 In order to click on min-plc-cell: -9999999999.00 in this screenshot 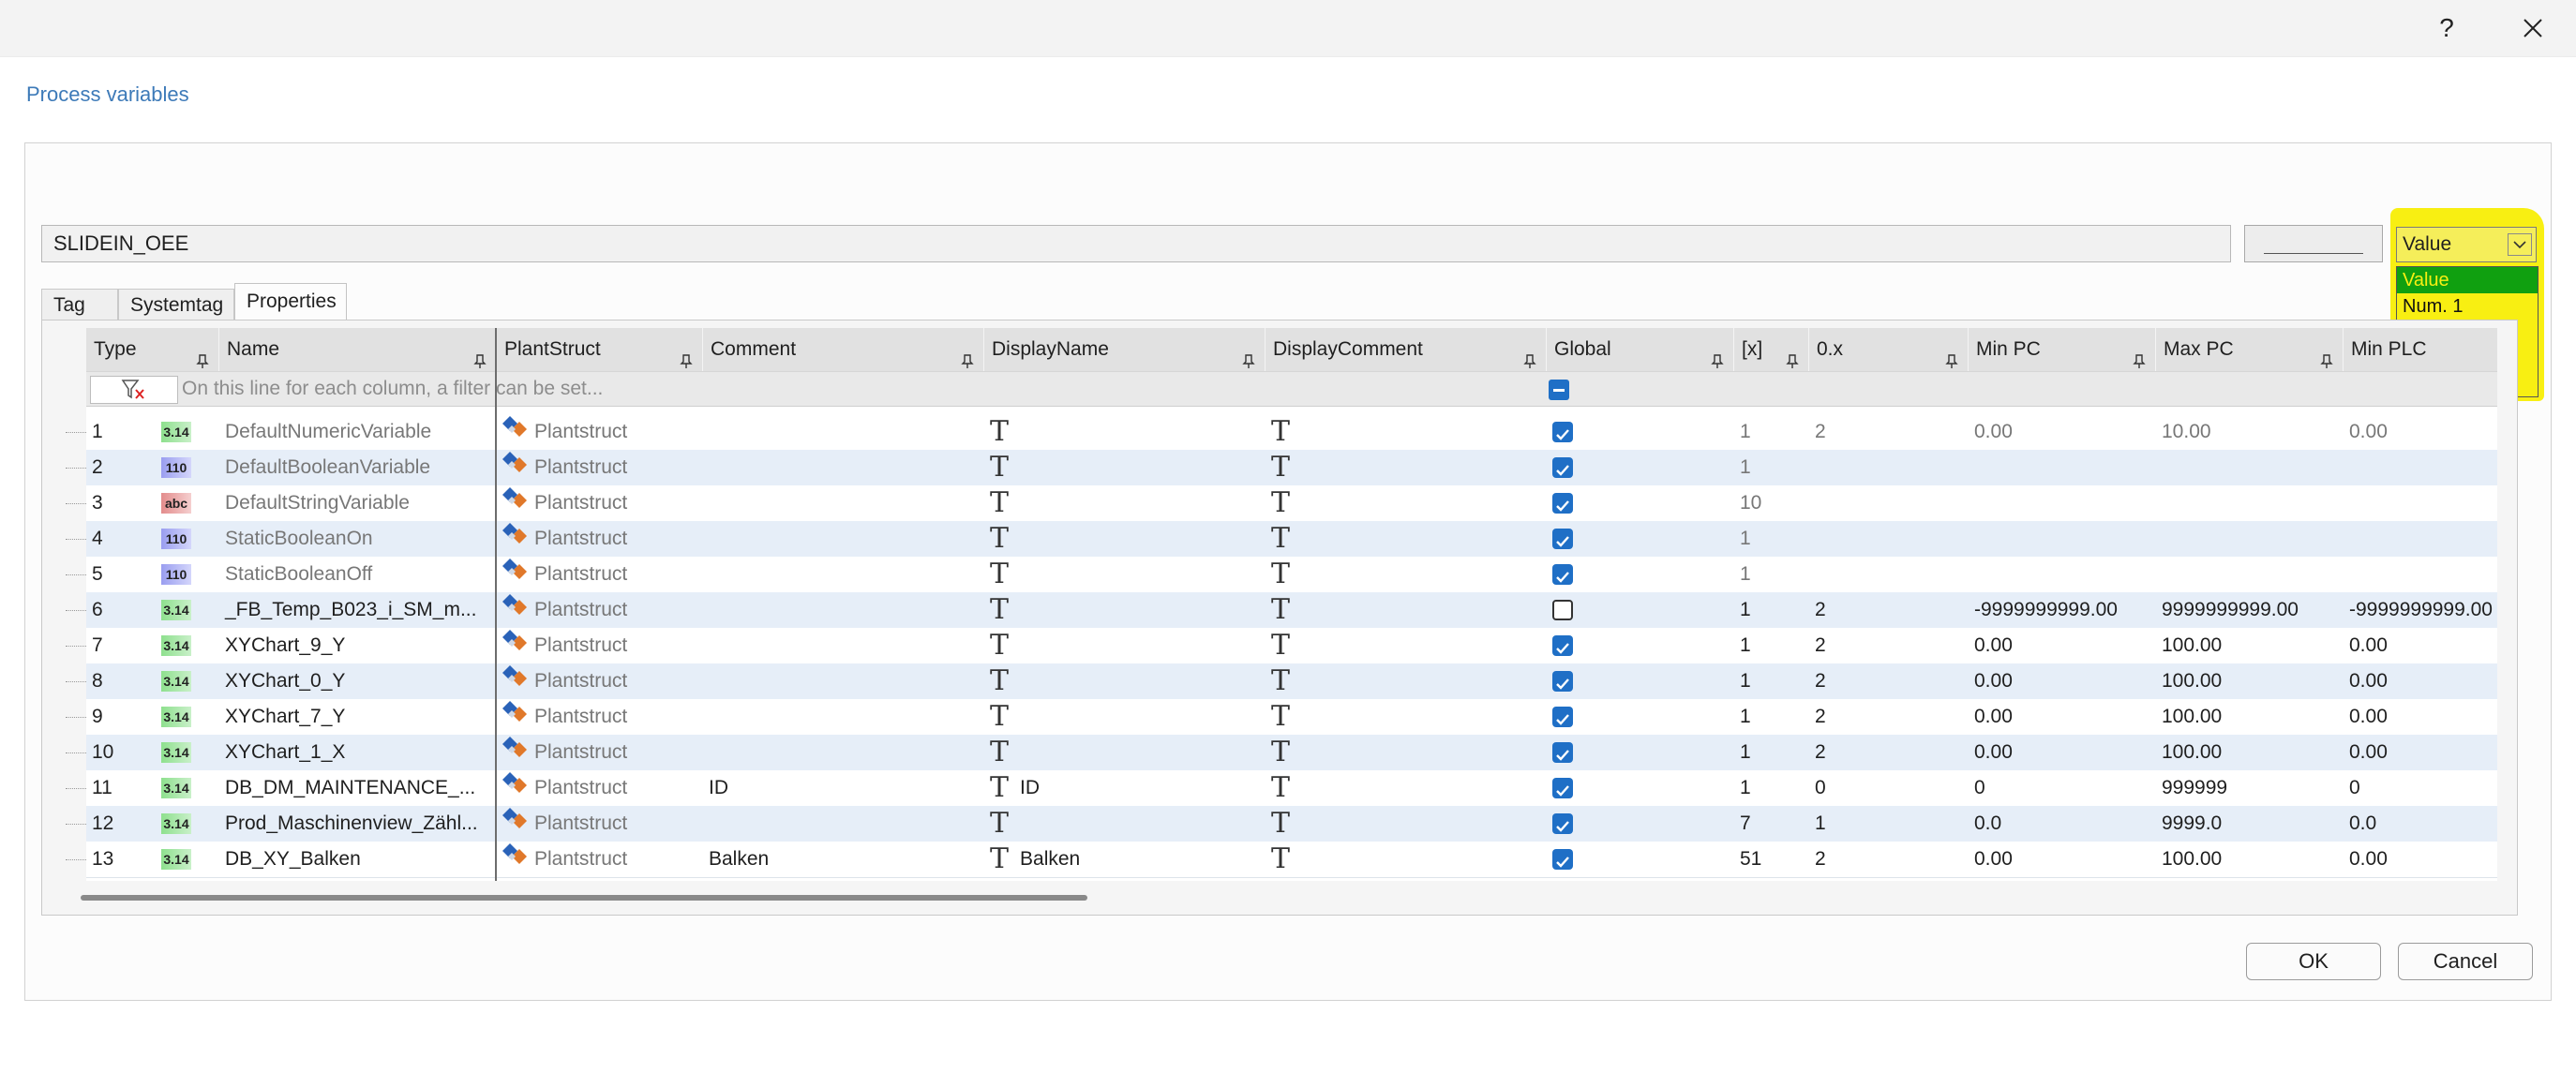, I will do `click(2420, 610)`.